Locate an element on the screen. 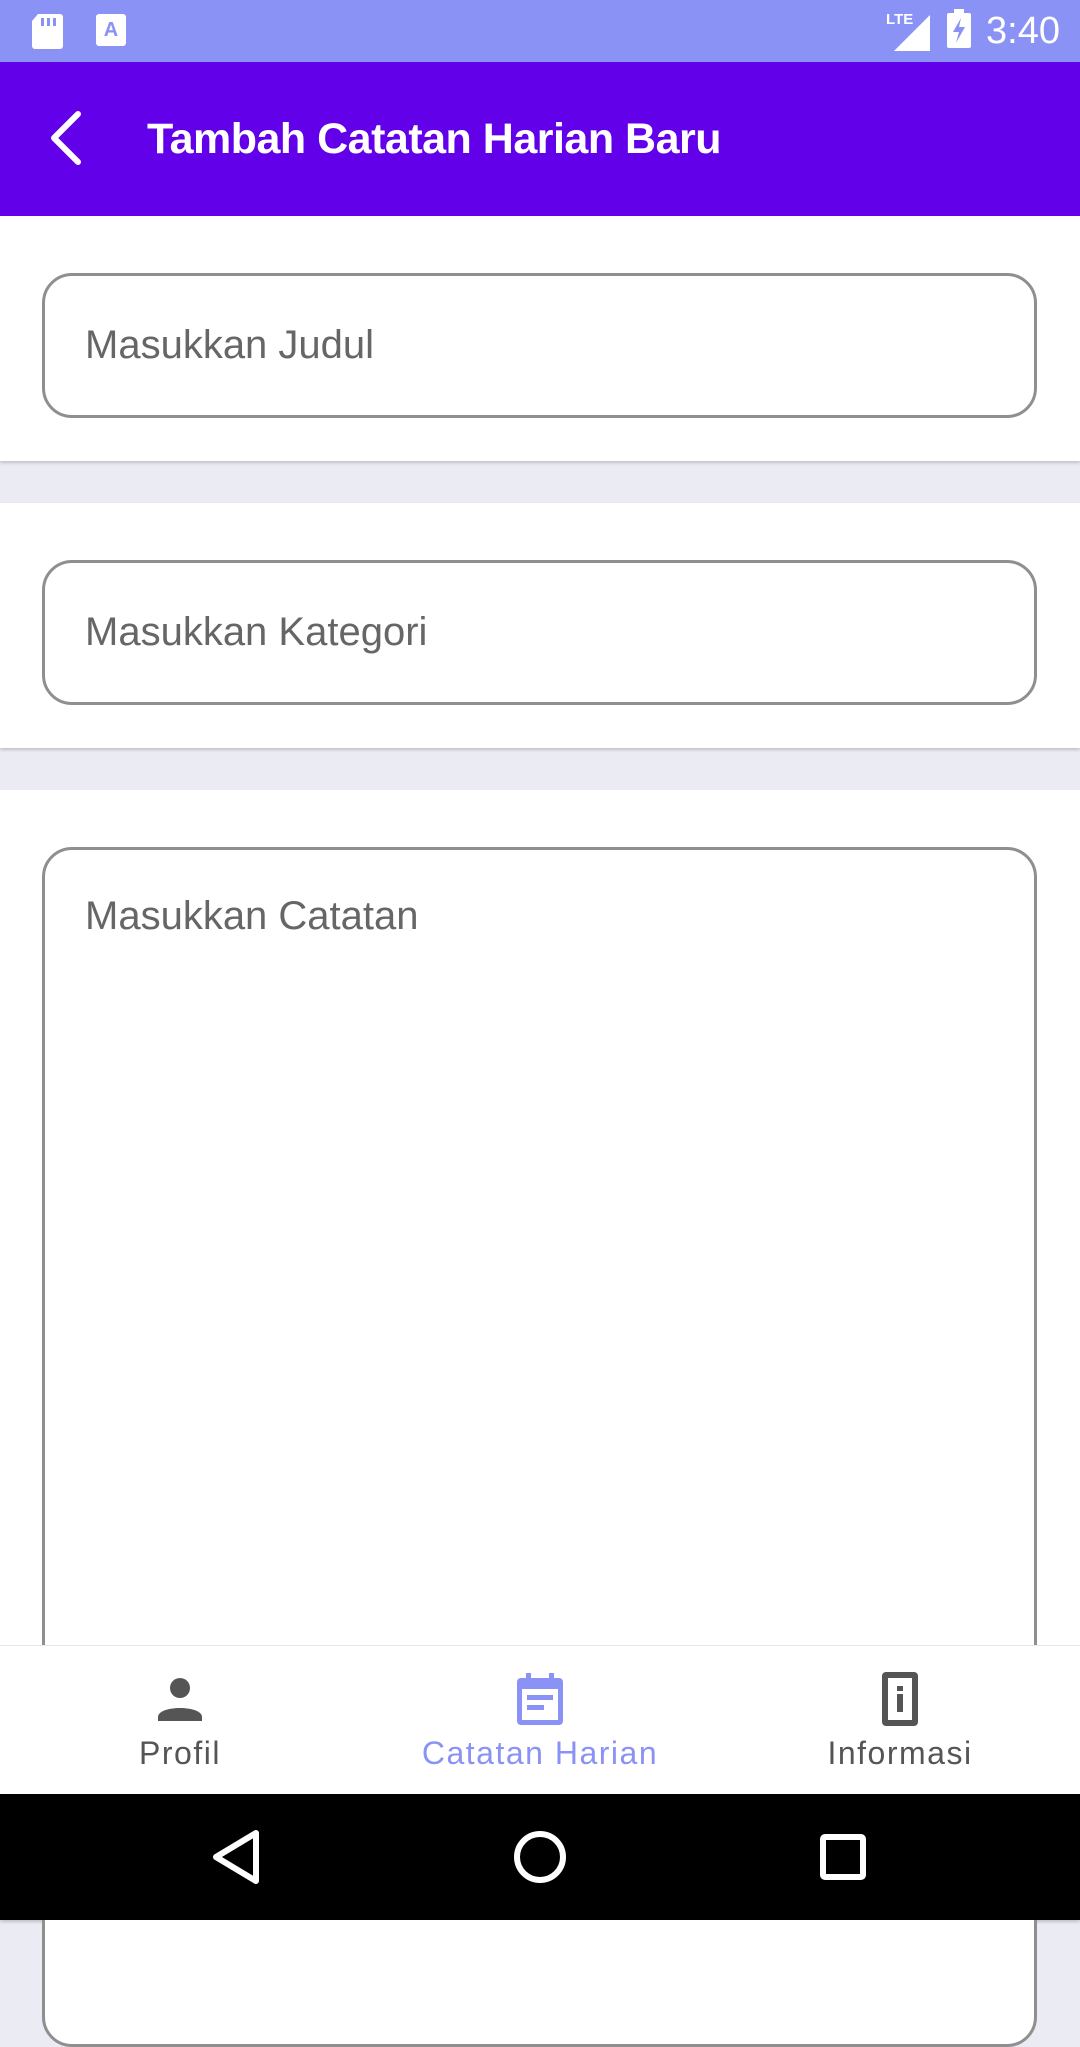  bottom-navigation: Profil Catatan Harian Informasi is located at coordinates (540, 1719).